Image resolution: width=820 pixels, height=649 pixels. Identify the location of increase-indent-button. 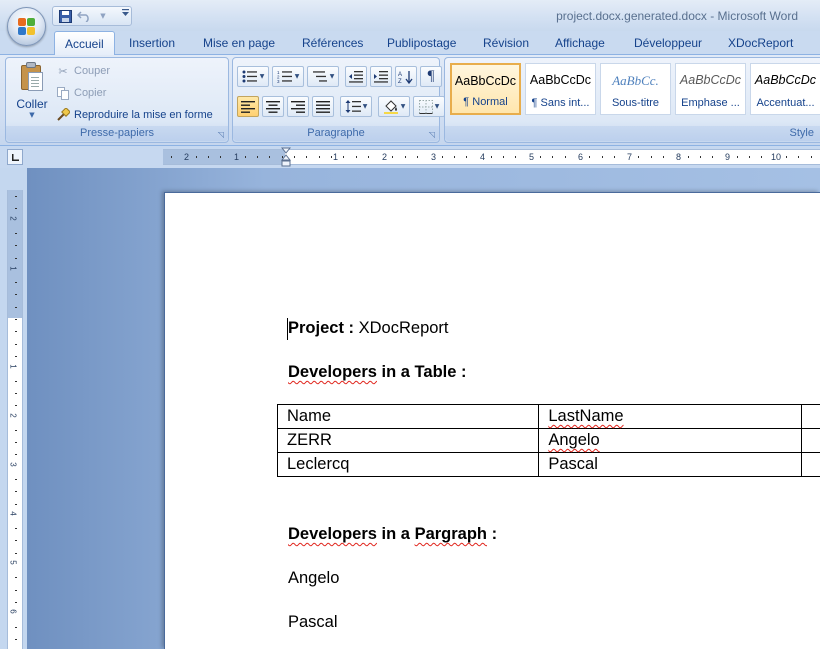
(381, 76).